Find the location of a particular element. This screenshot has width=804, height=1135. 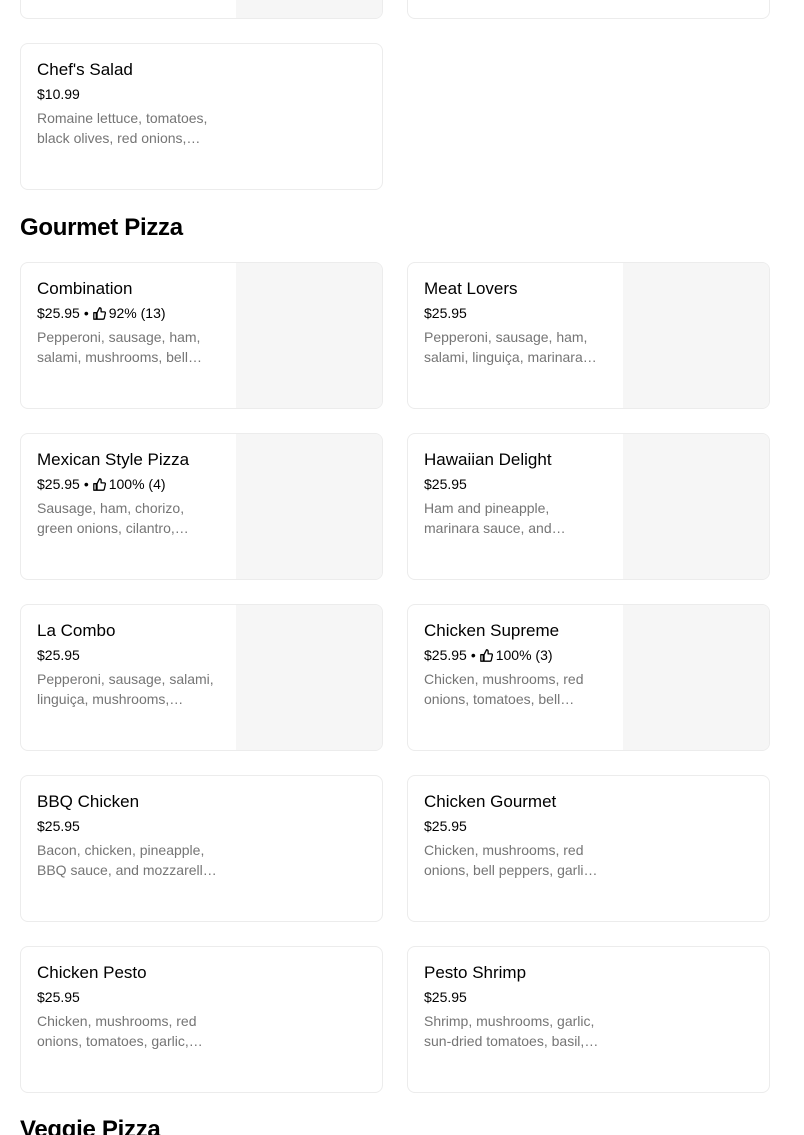

item-name: Pesto Shrimp is located at coordinates (475, 972).